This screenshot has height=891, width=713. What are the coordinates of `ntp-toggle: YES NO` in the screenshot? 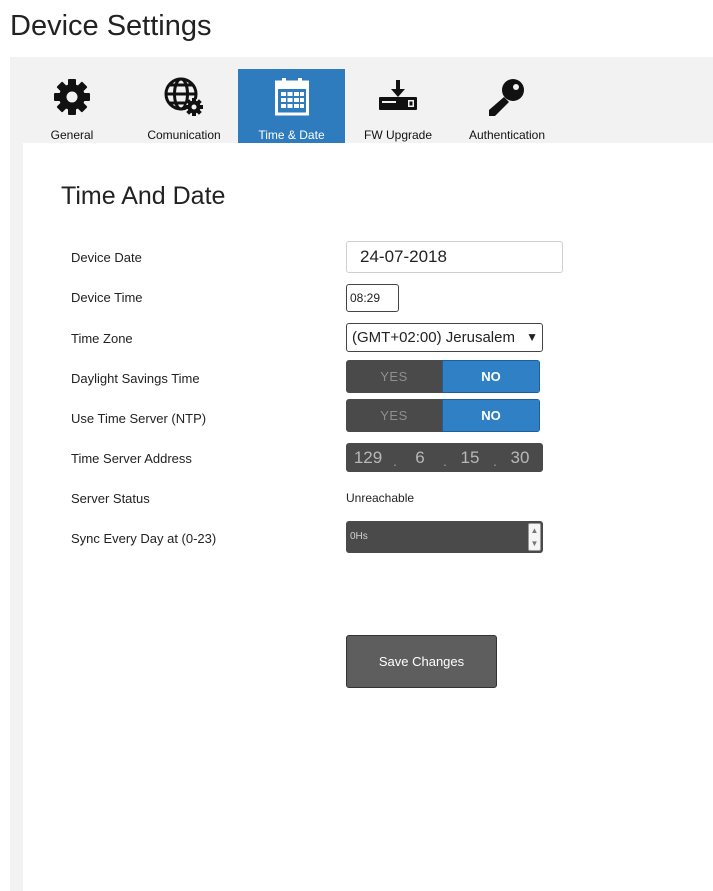 It's located at (443, 415).